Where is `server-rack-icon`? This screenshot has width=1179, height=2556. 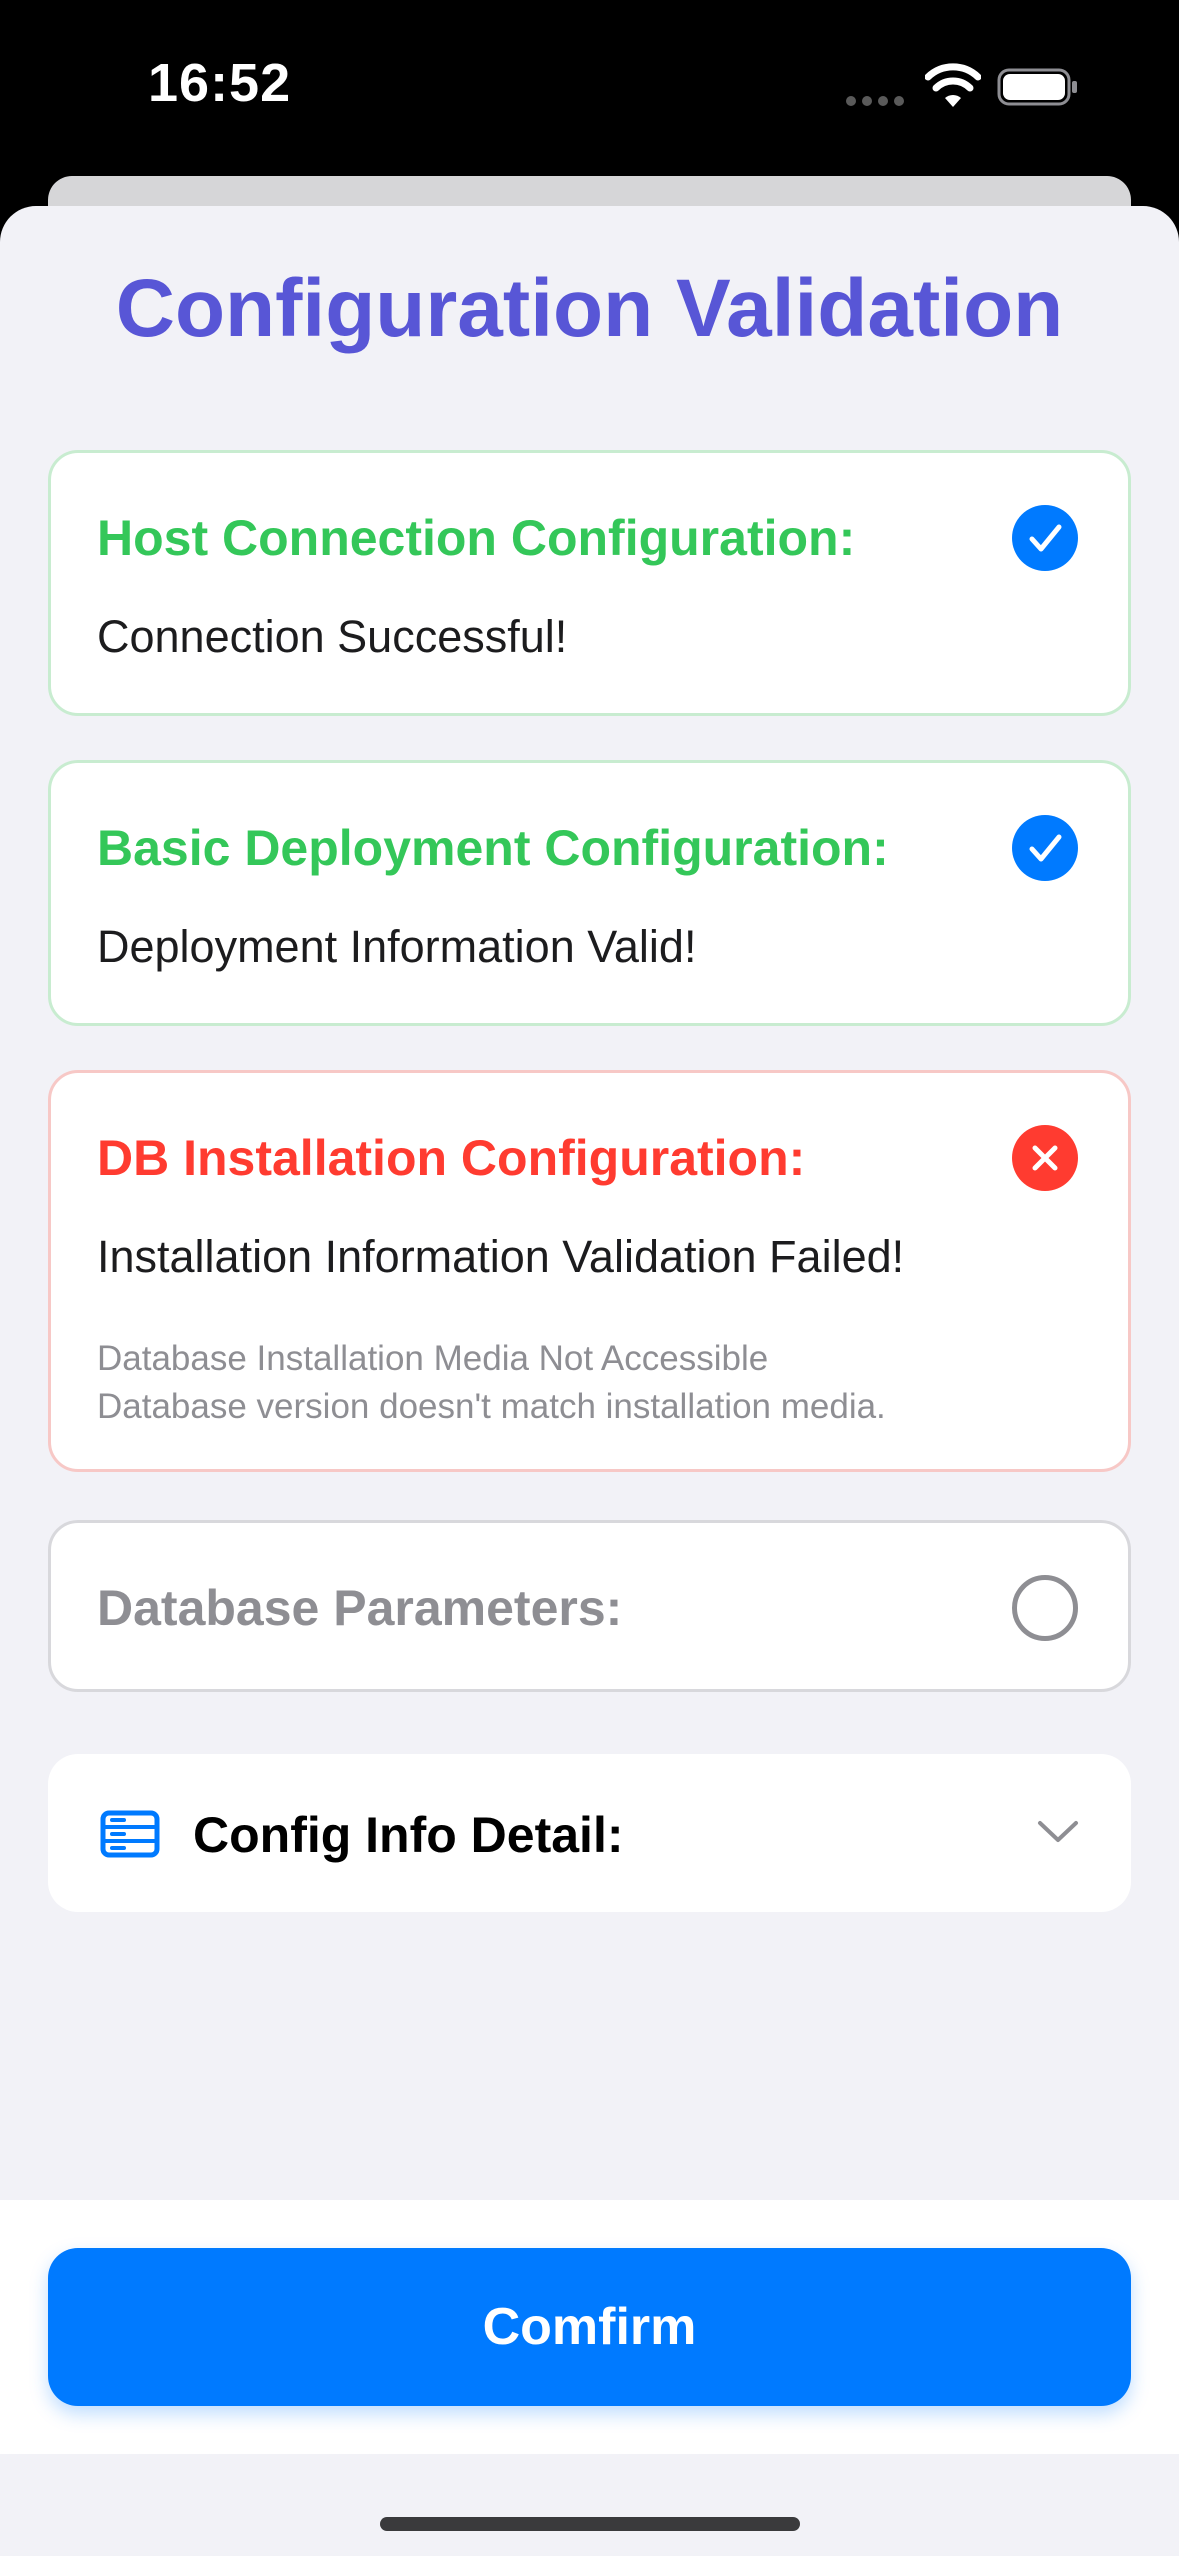
server-rack-icon is located at coordinates (130, 1834).